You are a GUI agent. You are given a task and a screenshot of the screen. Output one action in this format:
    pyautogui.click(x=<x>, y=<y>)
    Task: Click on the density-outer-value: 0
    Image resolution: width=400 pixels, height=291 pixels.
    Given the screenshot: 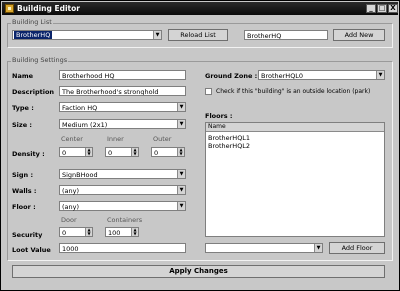 What is the action you would take?
    pyautogui.click(x=156, y=153)
    